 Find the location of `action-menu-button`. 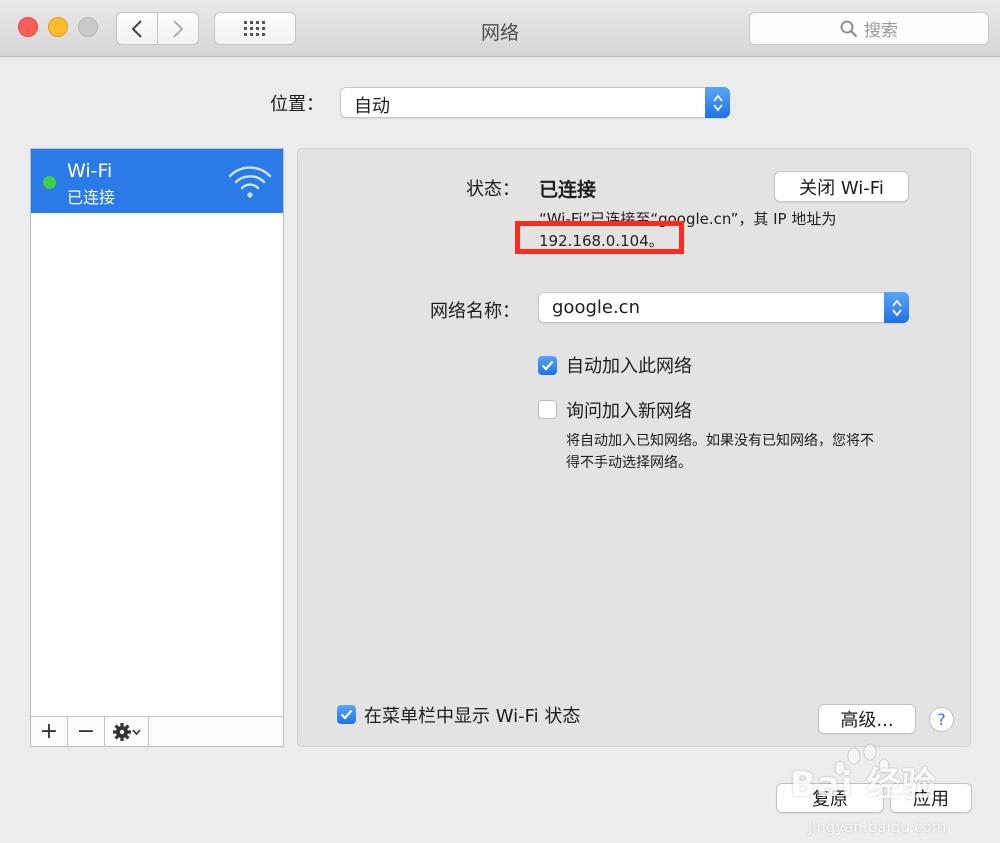

action-menu-button is located at coordinates (127, 731).